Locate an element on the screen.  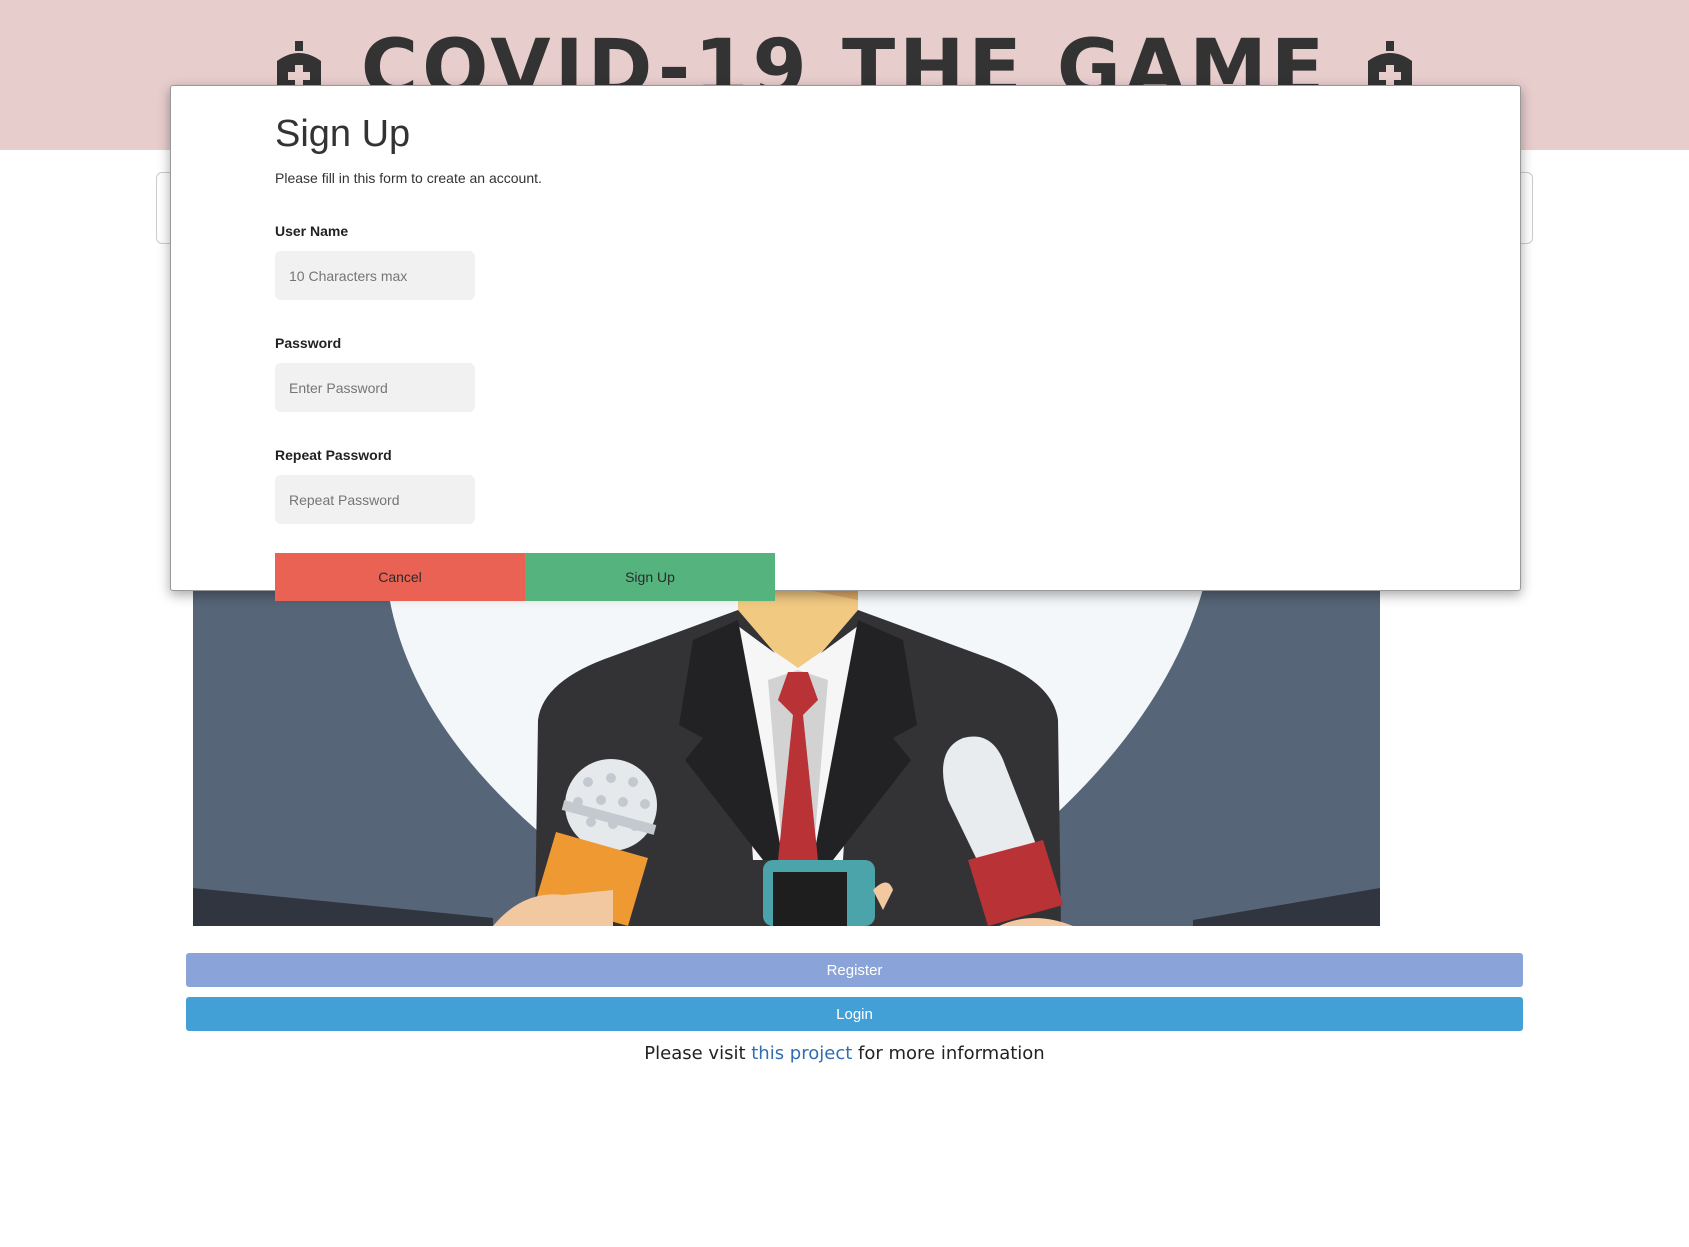
repeat-password-label: Repeat Password is located at coordinates (333, 455).